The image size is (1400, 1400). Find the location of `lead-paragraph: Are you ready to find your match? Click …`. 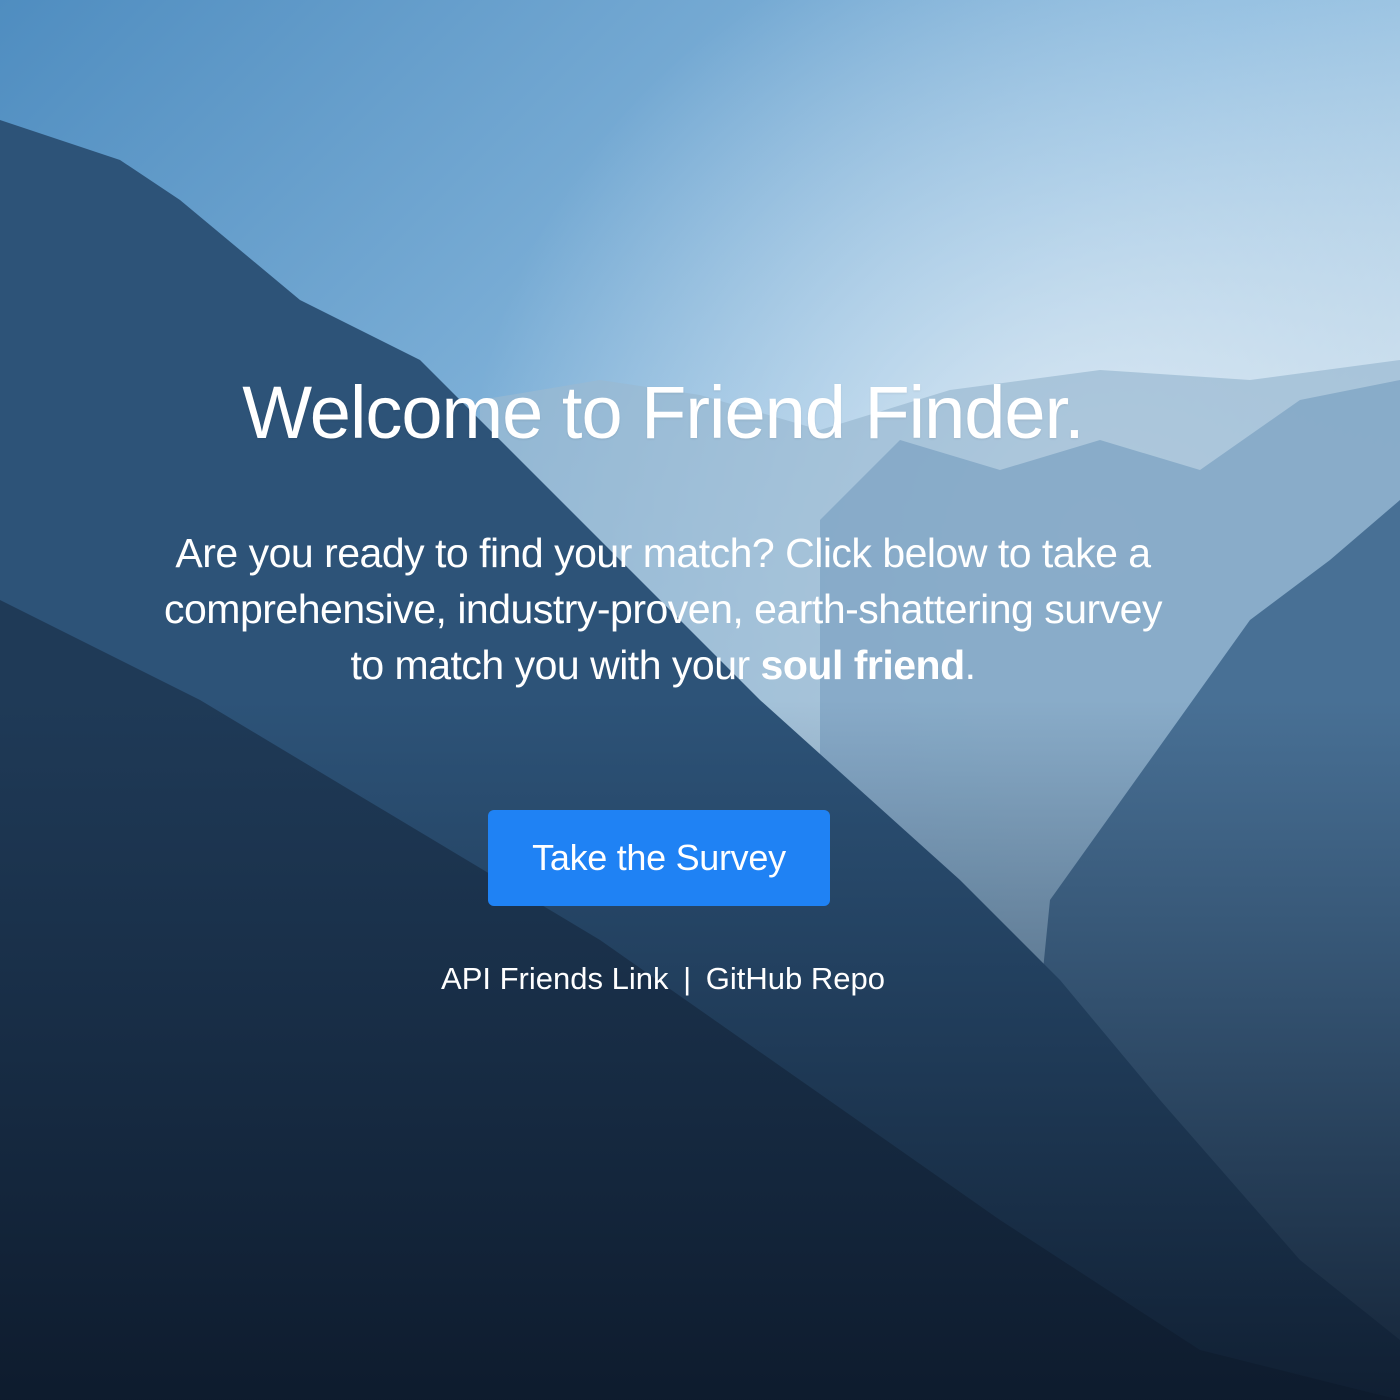

lead-paragraph: Are you ready to find your match? Click … is located at coordinates (663, 609).